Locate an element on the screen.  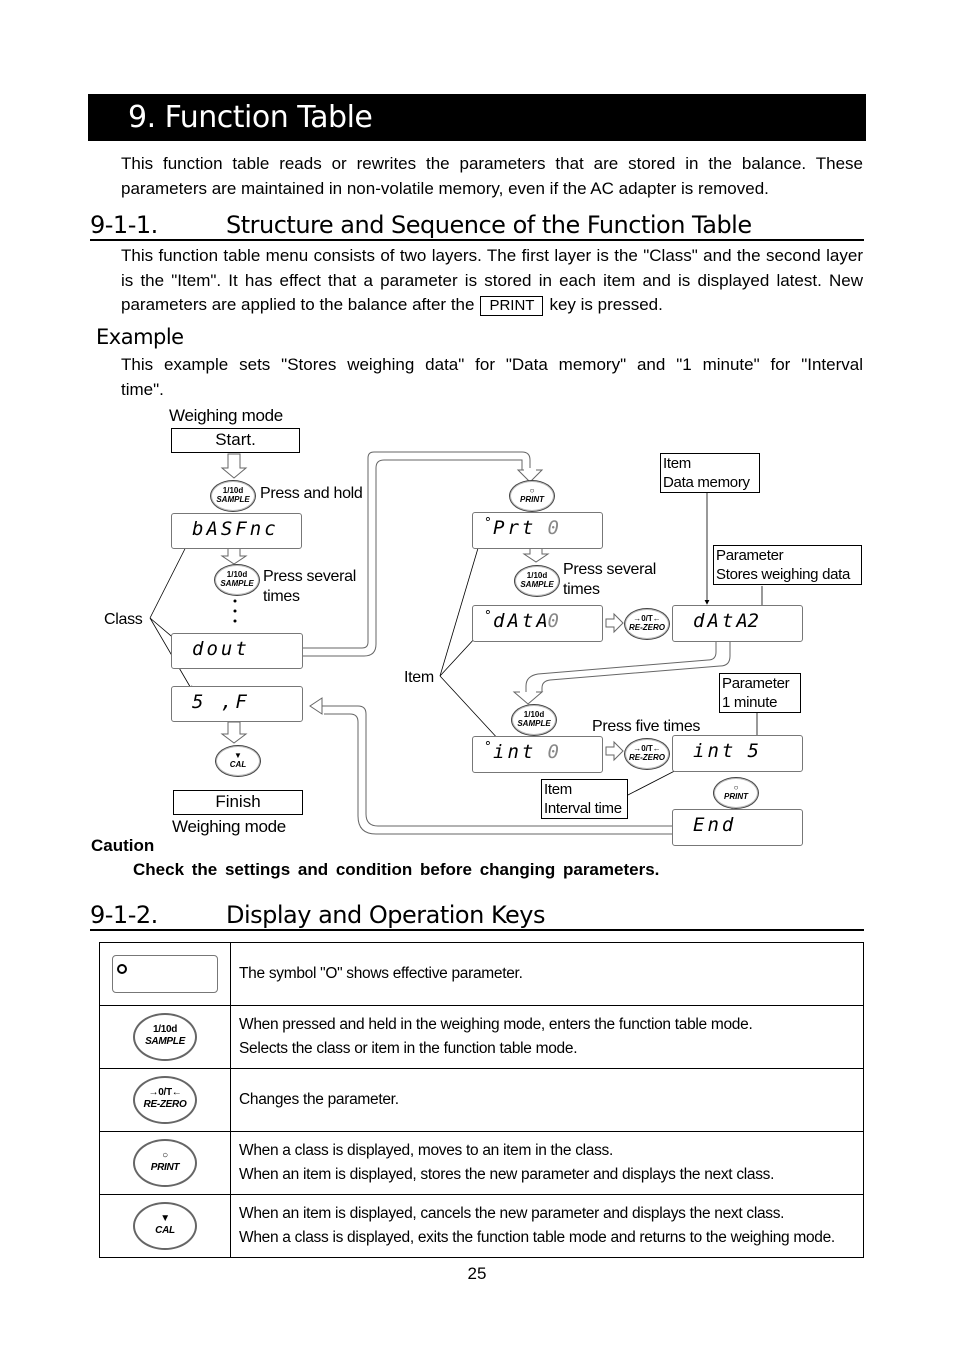
print-key-icon: ○ PRINT is located at coordinates (165, 1163).